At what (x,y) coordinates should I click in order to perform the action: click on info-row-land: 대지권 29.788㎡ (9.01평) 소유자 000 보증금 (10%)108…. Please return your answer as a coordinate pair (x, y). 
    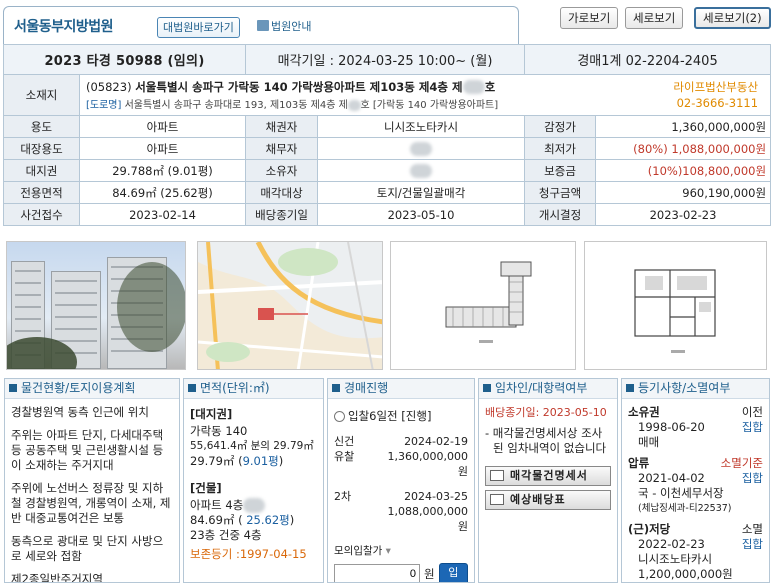
    Looking at the image, I should click on (387, 170).